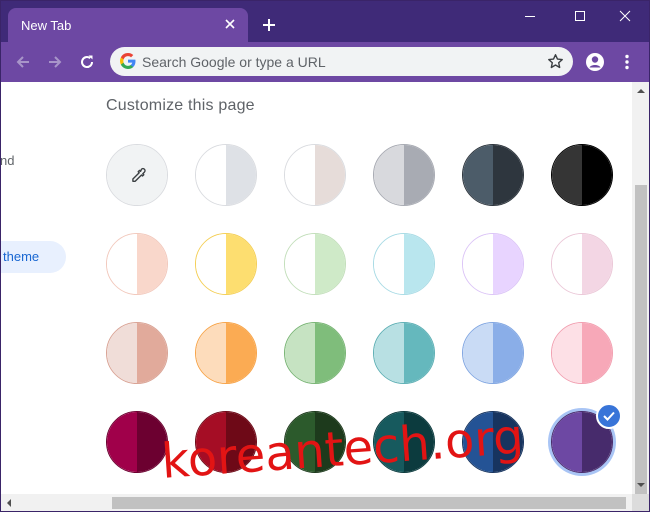 The image size is (650, 512). I want to click on theme-swatch-mint, so click(315, 264).